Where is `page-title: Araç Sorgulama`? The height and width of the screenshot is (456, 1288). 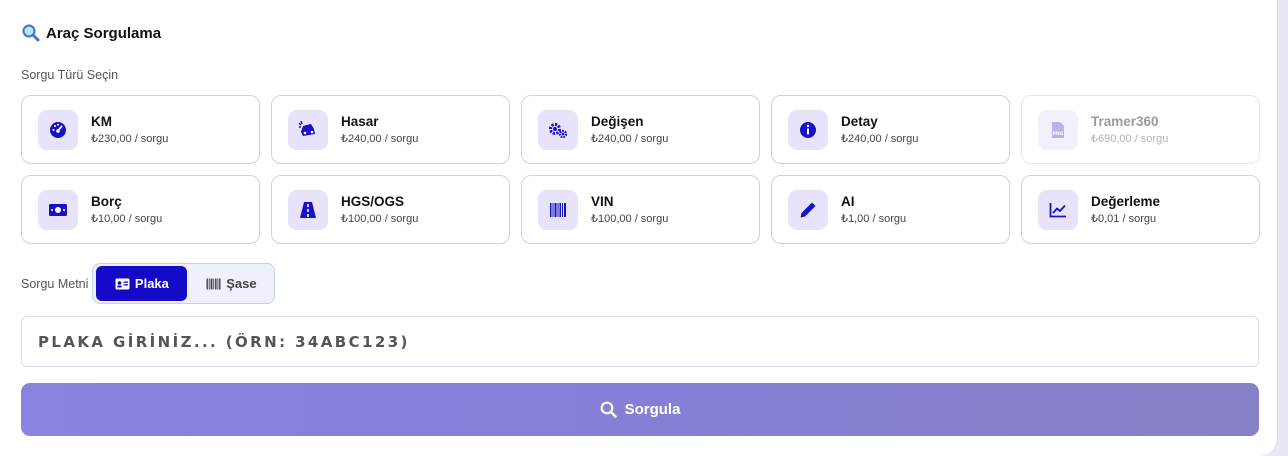 page-title: Araç Sorgulama is located at coordinates (104, 33).